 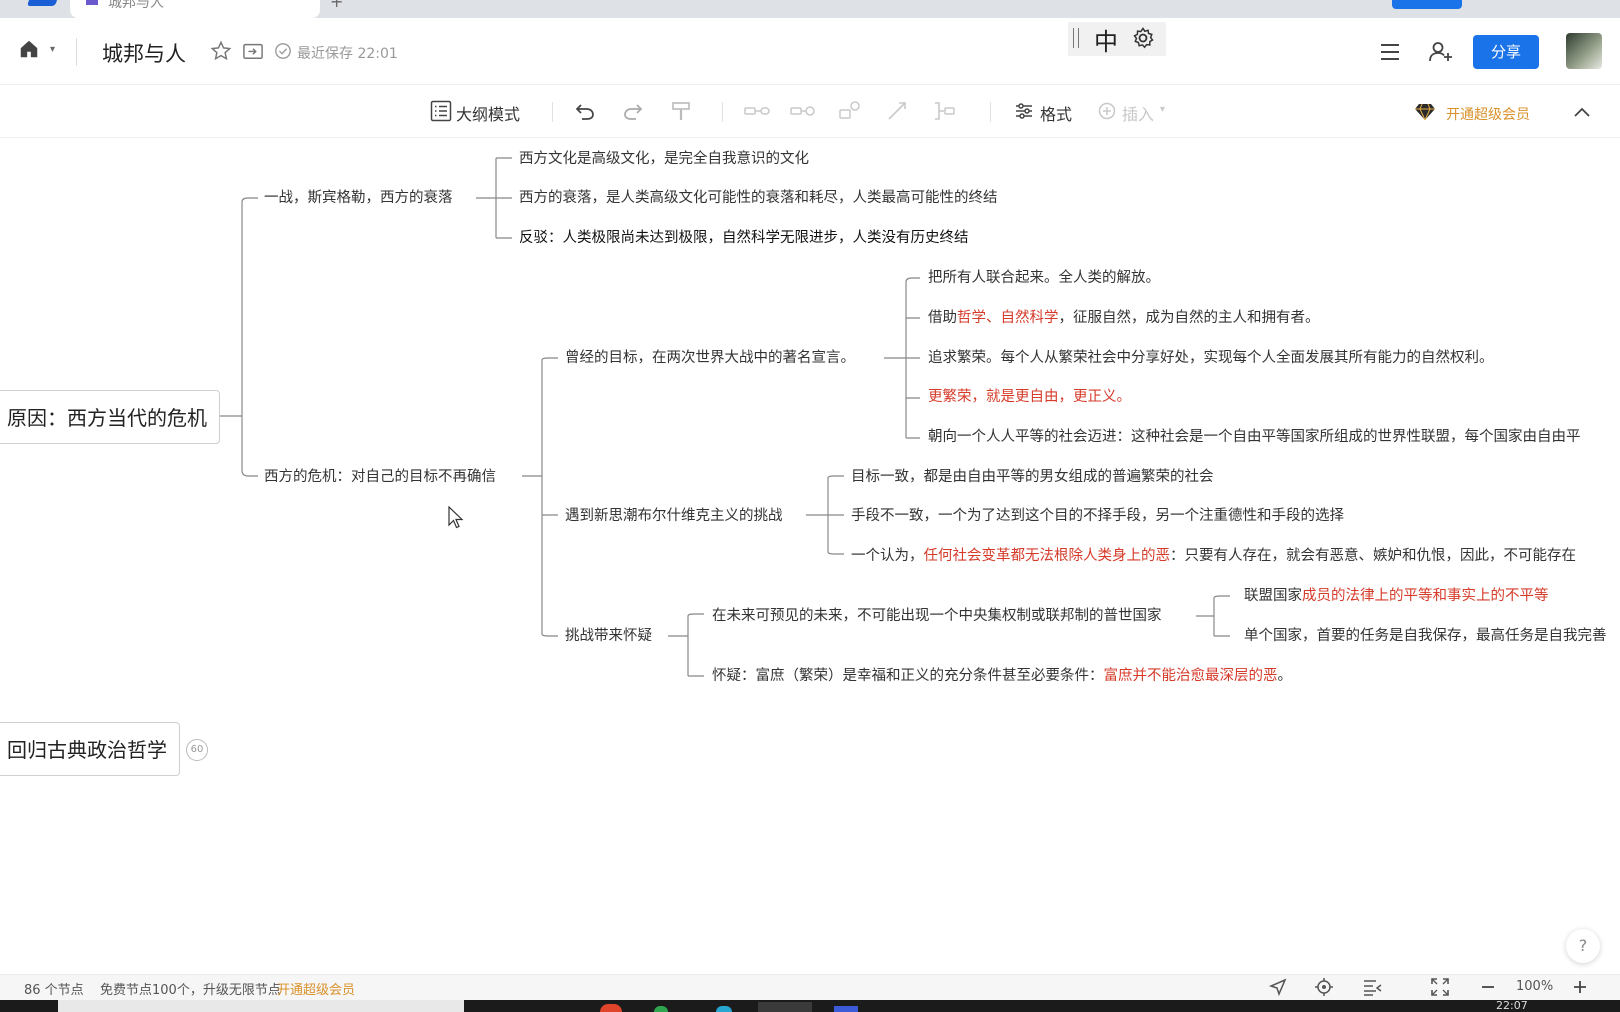 What do you see at coordinates (347, 54) in the screenshot?
I see `save-status: 最近保存 22:01` at bounding box center [347, 54].